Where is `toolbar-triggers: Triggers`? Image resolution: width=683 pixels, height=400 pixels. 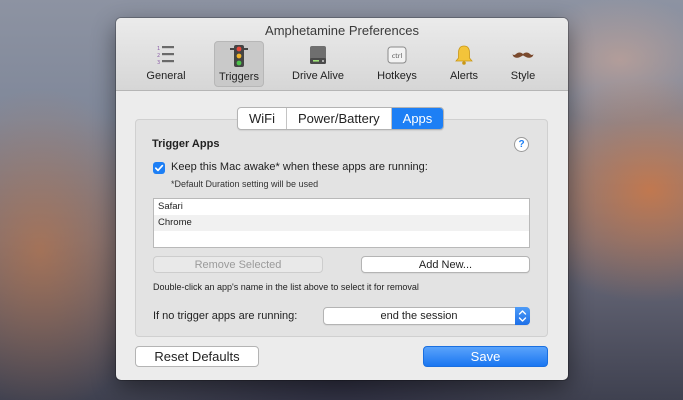
toolbar-triggers: Triggers is located at coordinates (239, 64).